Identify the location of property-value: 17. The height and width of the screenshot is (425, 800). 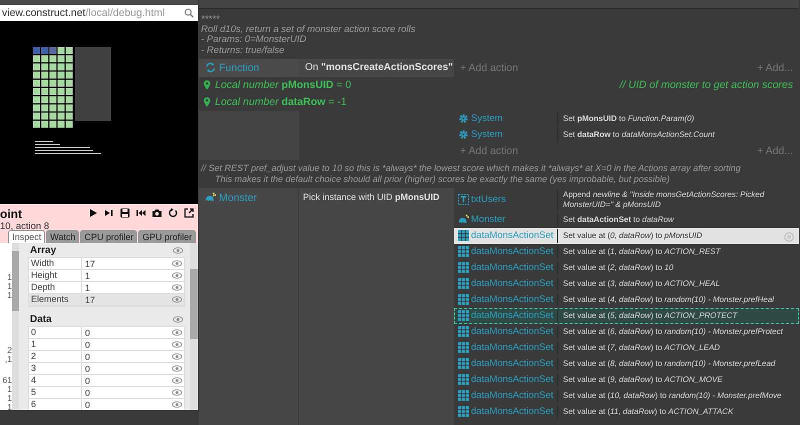
(90, 299).